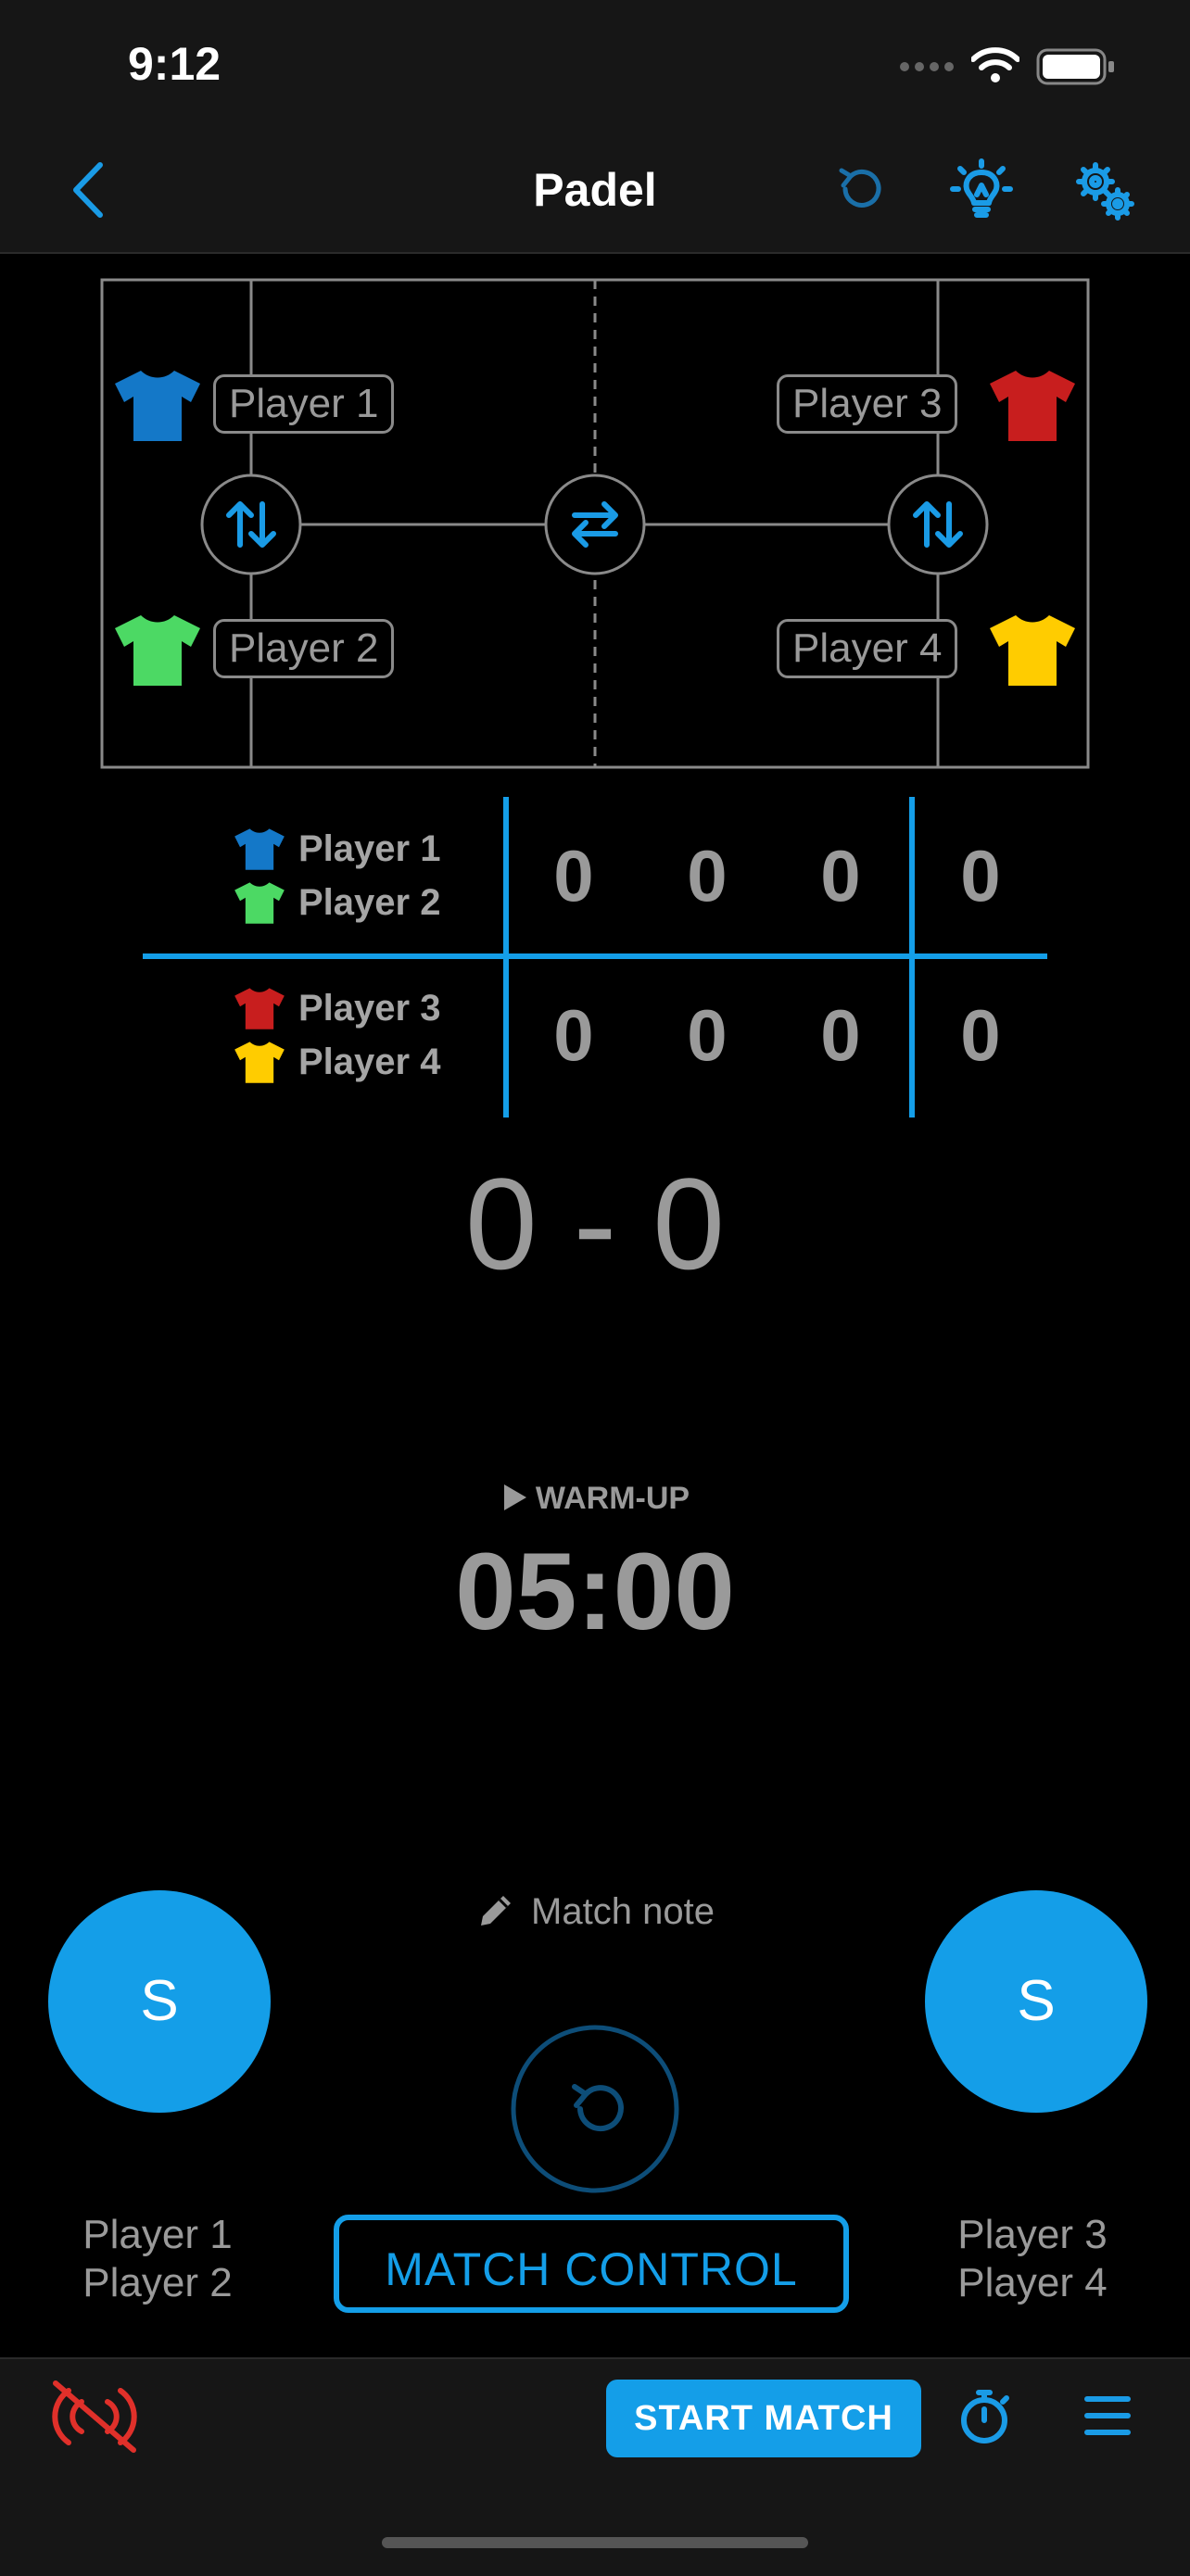 The image size is (1190, 2576). Describe the element at coordinates (938, 525) in the screenshot. I see `swap-right-players-button` at that location.